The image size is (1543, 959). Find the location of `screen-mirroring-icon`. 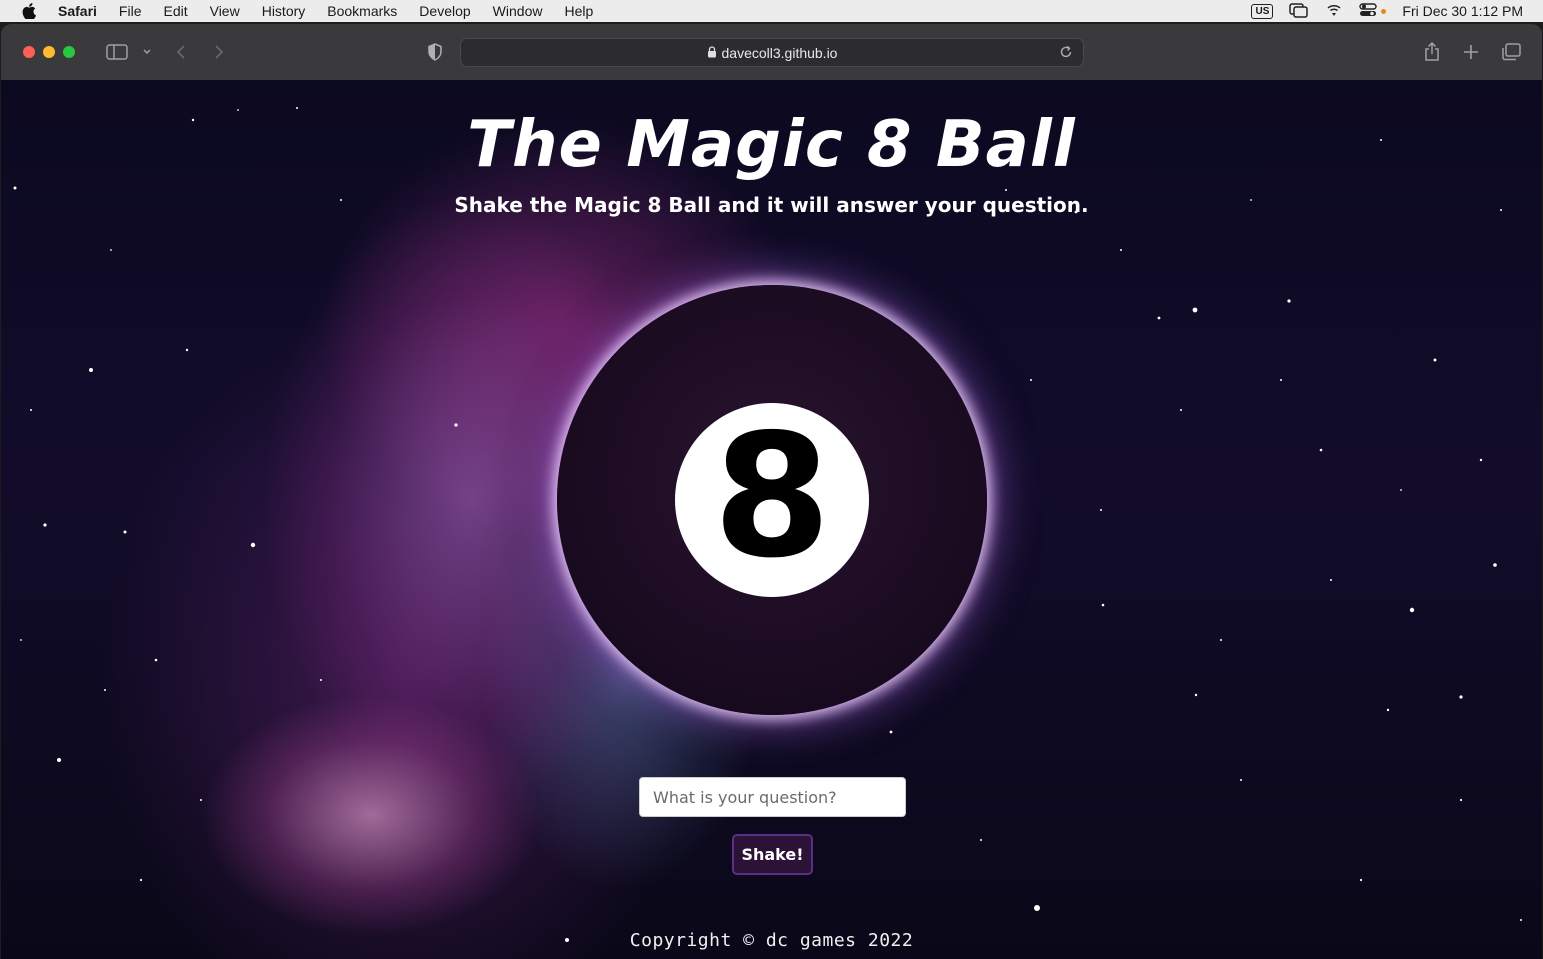

screen-mirroring-icon is located at coordinates (1299, 11).